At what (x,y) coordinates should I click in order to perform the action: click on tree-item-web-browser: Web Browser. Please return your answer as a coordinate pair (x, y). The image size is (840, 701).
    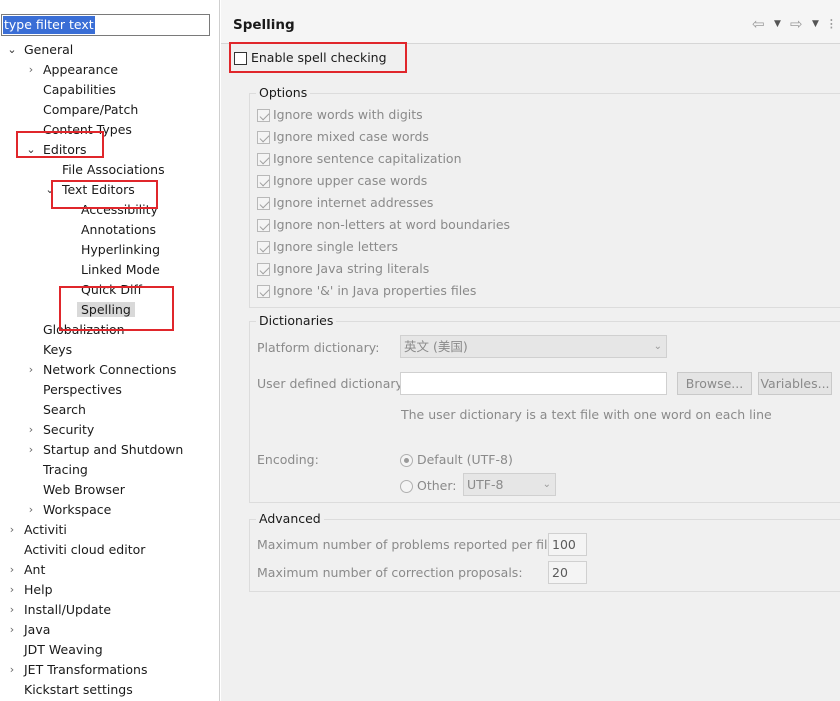
    Looking at the image, I should click on (84, 490).